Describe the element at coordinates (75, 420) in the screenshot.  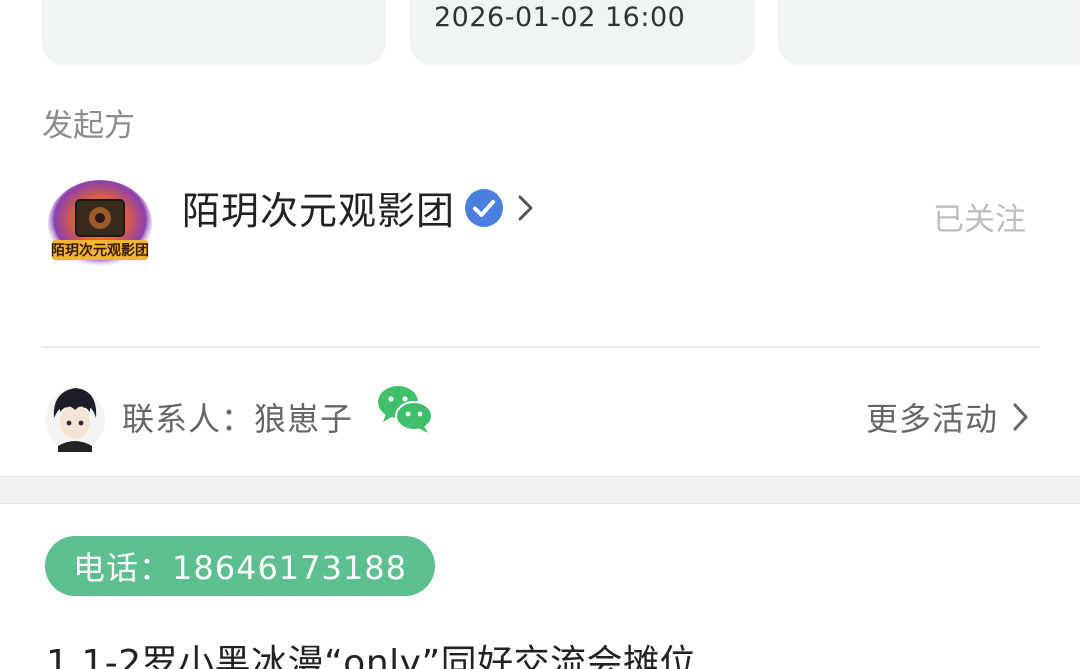
I see `contact-avatar` at that location.